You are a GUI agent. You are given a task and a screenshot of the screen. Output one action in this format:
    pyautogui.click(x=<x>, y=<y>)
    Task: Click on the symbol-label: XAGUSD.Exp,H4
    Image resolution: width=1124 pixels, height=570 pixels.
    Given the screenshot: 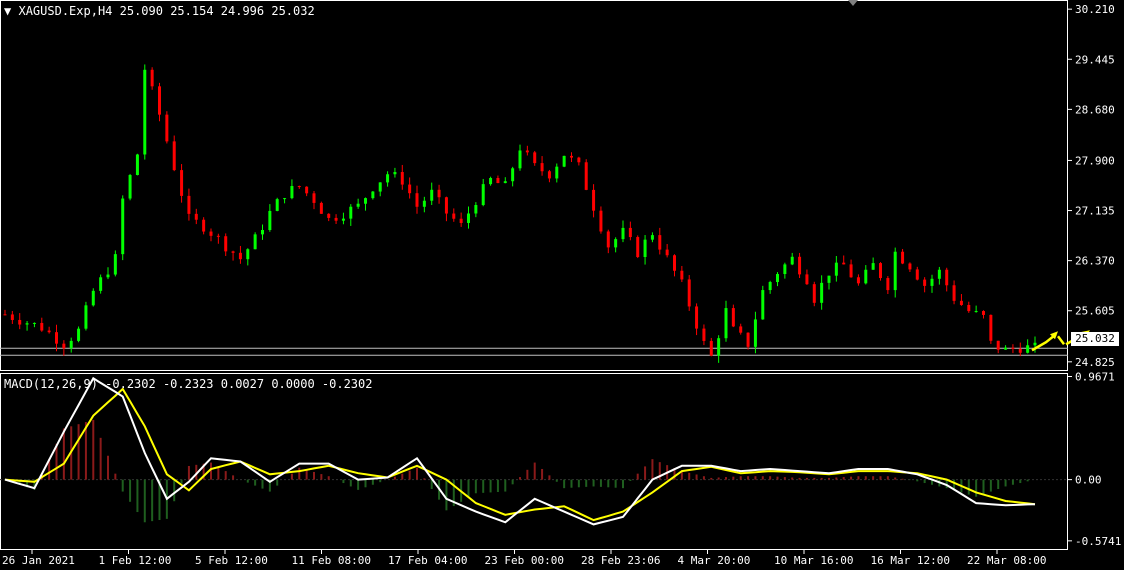 What is the action you would take?
    pyautogui.click(x=65, y=11)
    